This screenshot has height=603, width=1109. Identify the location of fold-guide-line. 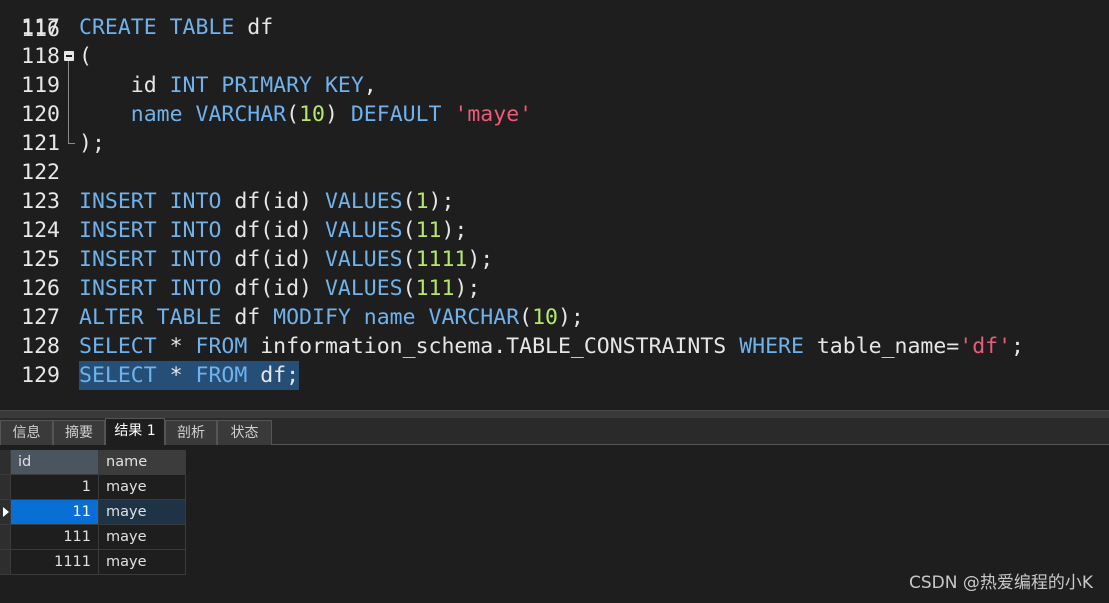
(68, 98).